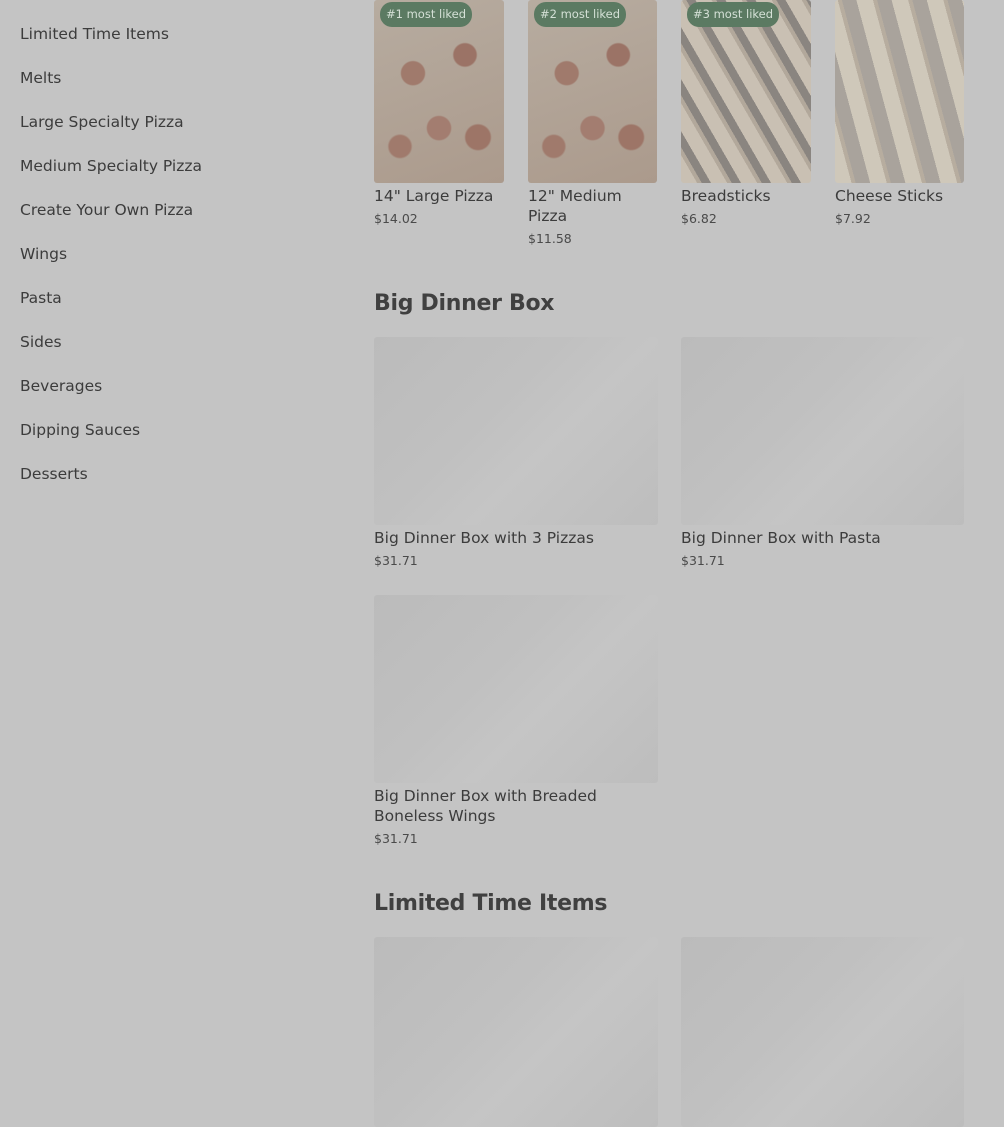 Image resolution: width=1004 pixels, height=1127 pixels. What do you see at coordinates (43, 254) in the screenshot?
I see `sidebar-item-wings: Wings` at bounding box center [43, 254].